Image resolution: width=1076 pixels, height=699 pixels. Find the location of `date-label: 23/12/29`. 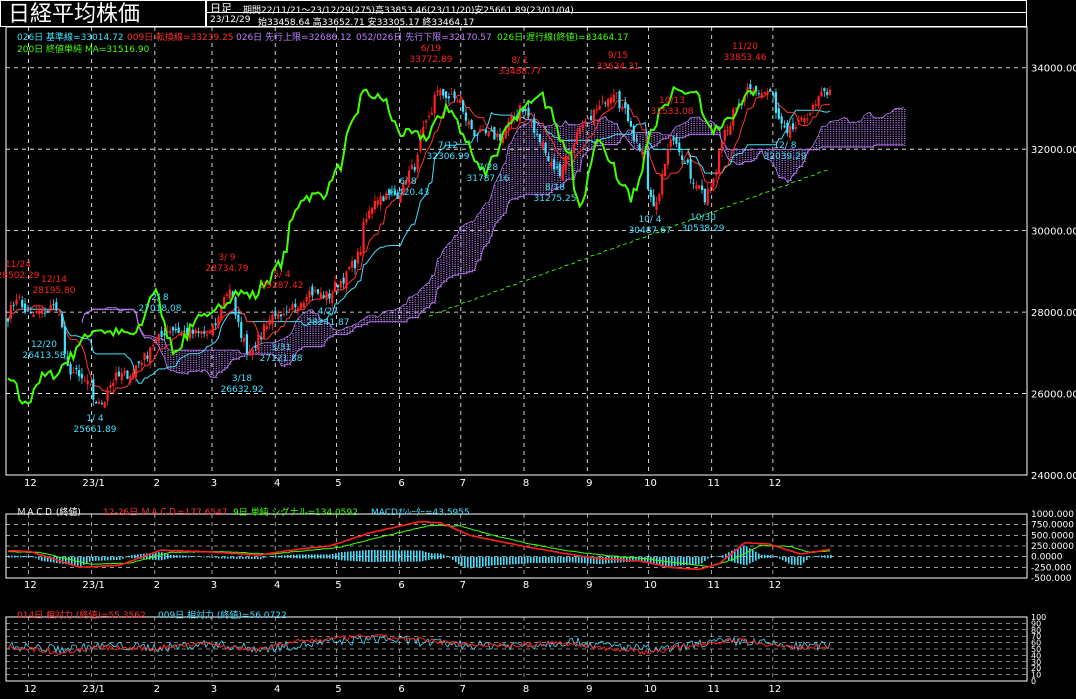

date-label: 23/12/29 is located at coordinates (230, 20).